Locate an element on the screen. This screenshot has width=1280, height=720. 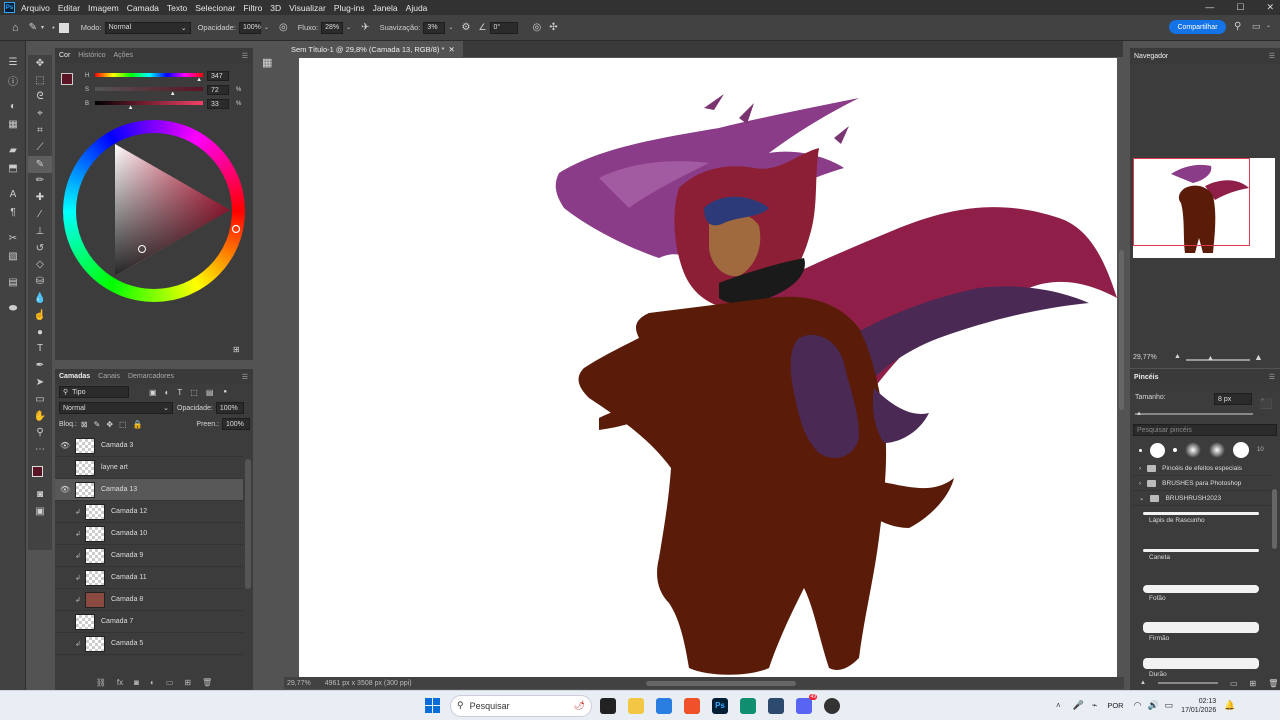
delete-layer-icon: 🗑 is located at coordinates (207, 682).